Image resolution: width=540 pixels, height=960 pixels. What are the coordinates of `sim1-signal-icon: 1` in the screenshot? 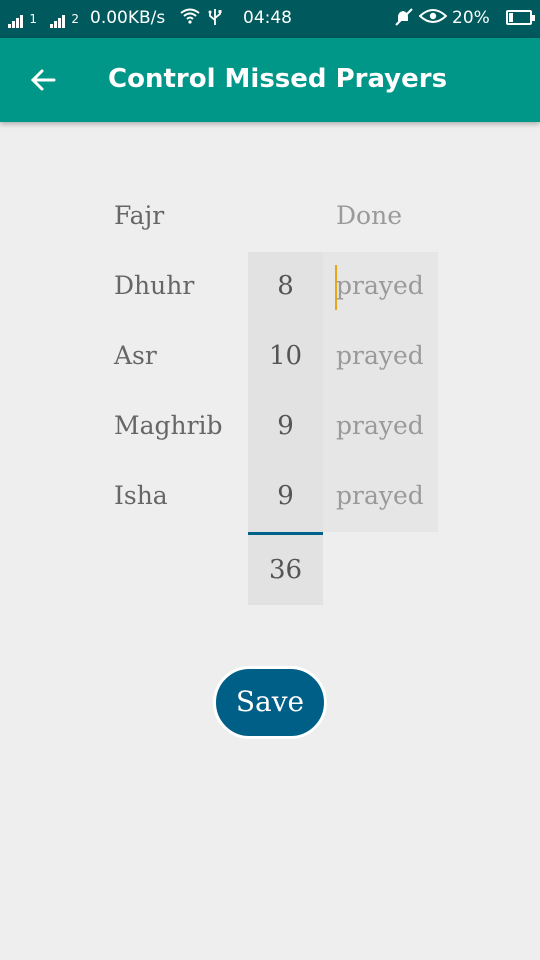 It's located at (22, 18).